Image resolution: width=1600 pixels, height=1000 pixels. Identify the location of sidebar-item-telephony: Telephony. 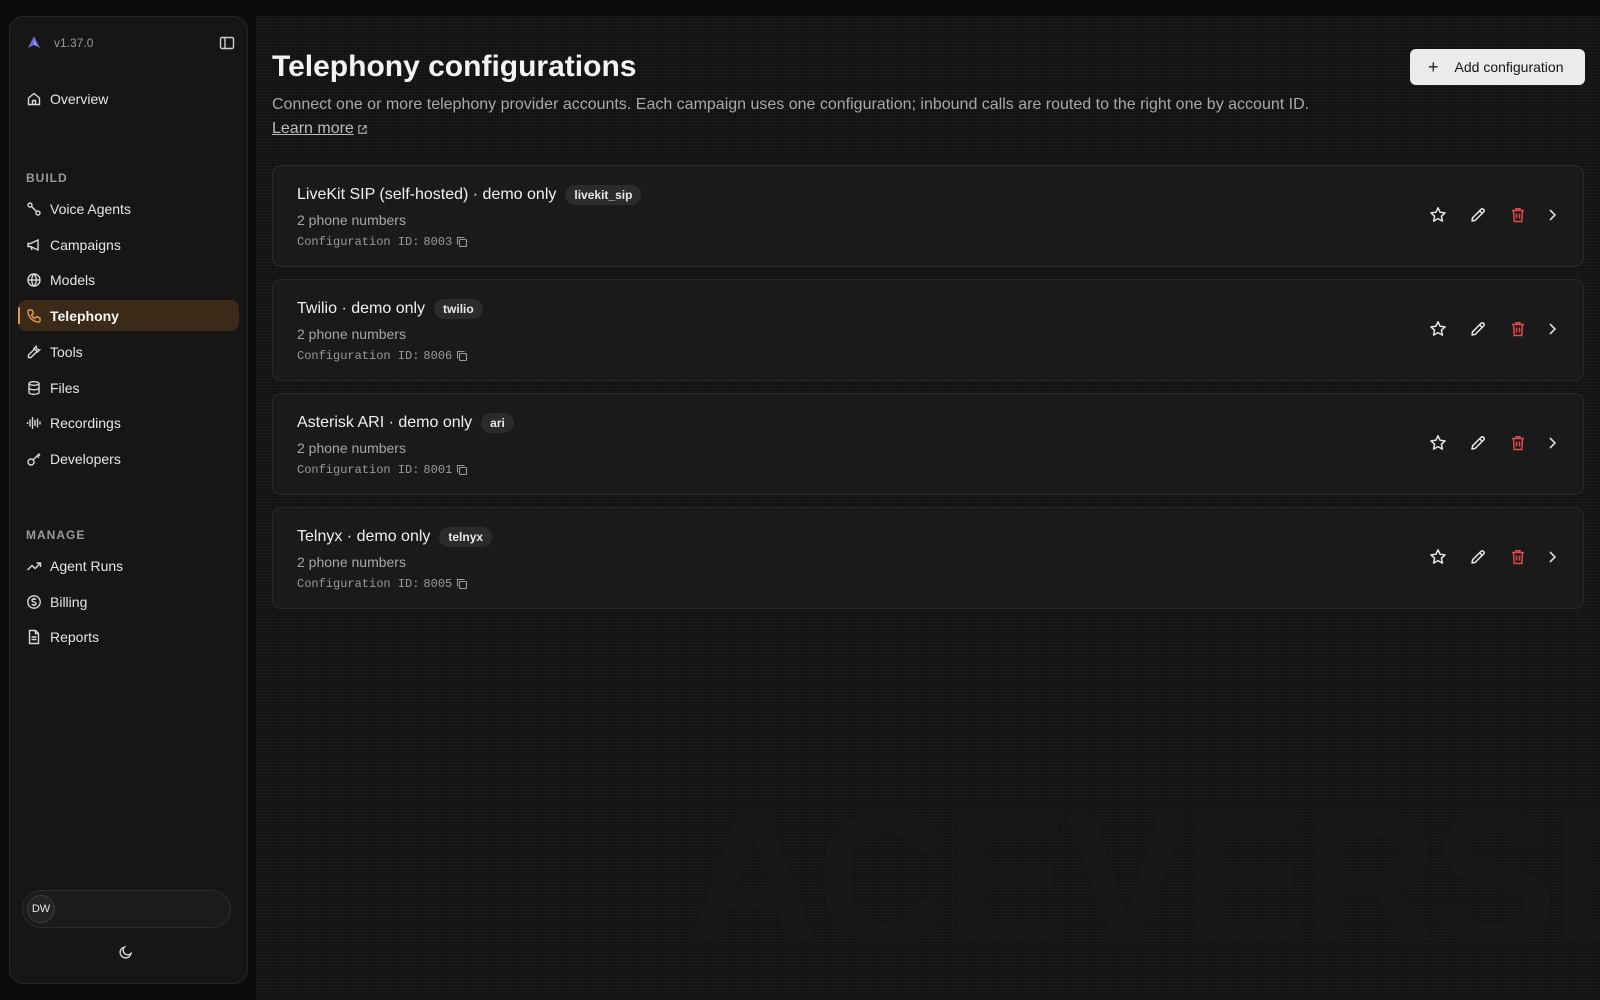
(128, 315).